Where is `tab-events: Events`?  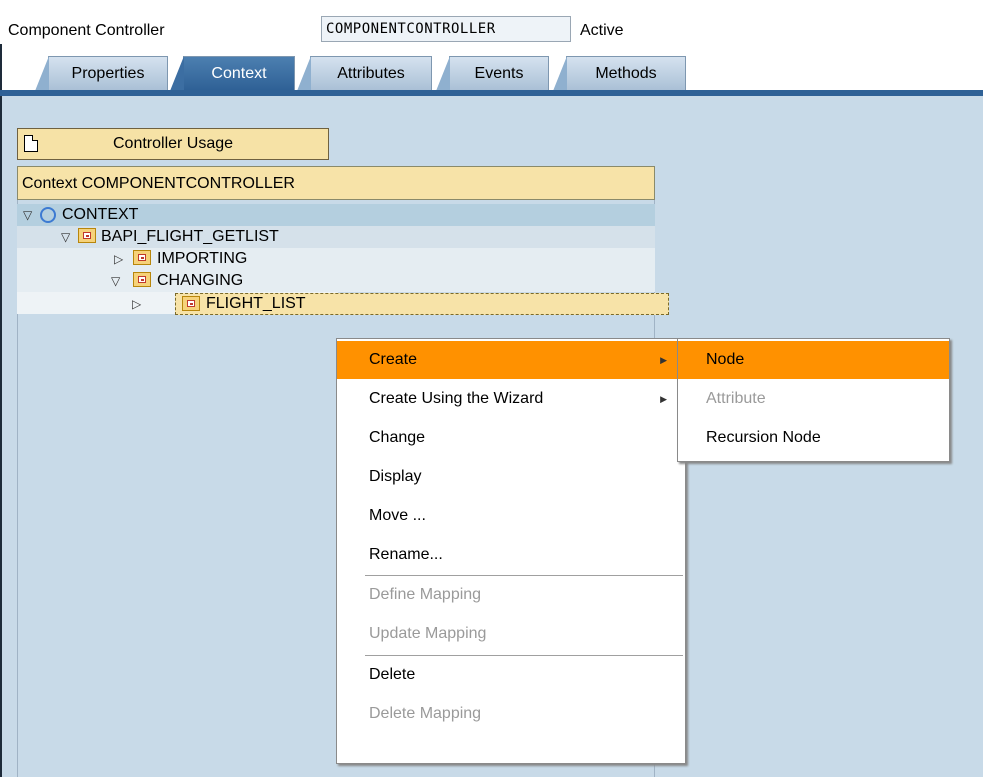 tab-events: Events is located at coordinates (492, 73).